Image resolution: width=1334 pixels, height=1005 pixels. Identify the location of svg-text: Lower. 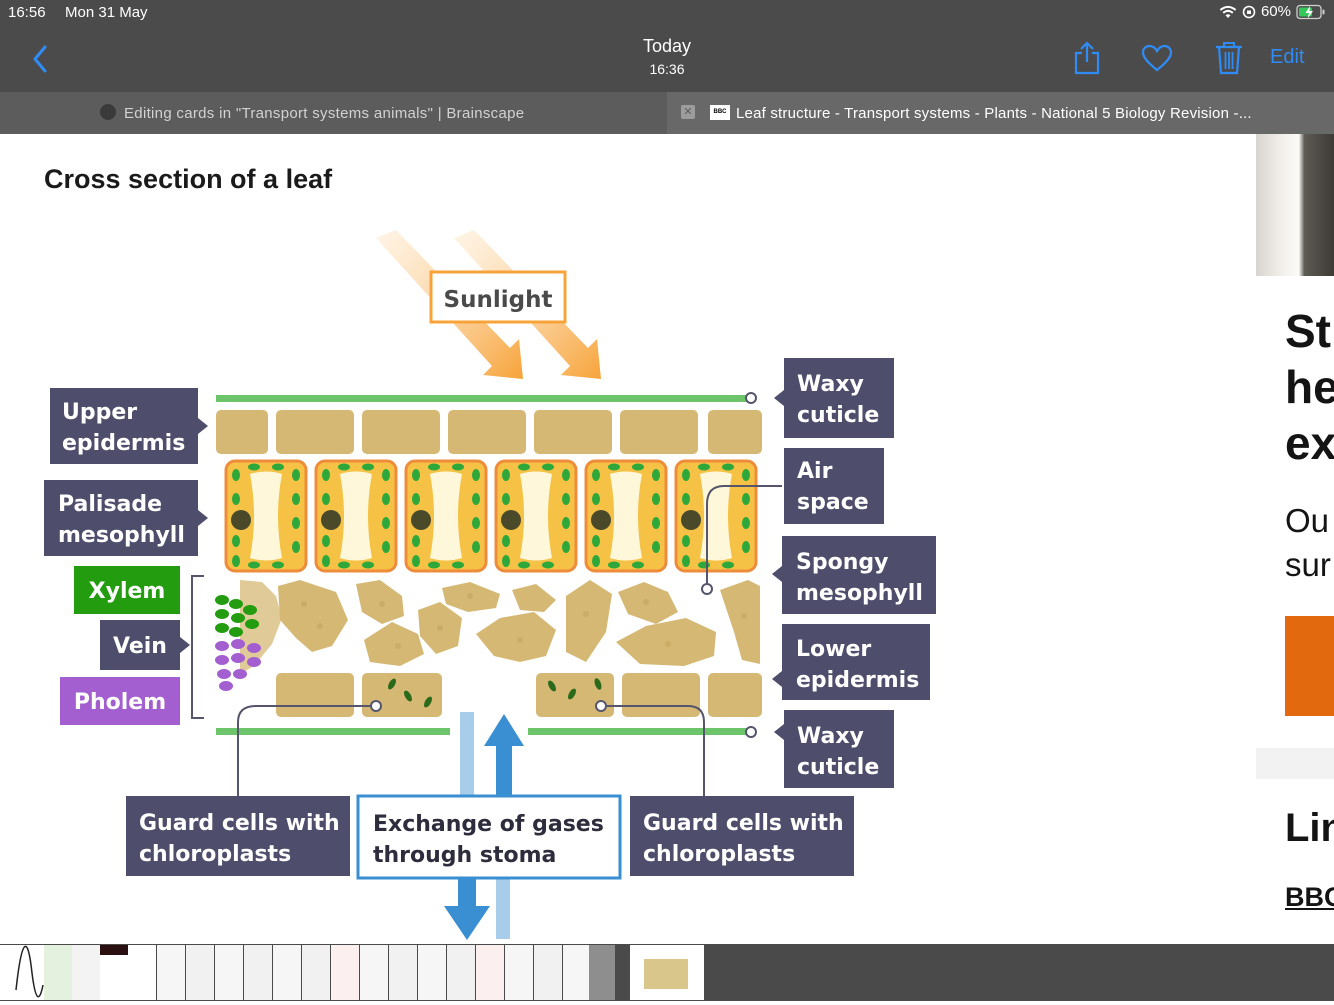
(833, 649).